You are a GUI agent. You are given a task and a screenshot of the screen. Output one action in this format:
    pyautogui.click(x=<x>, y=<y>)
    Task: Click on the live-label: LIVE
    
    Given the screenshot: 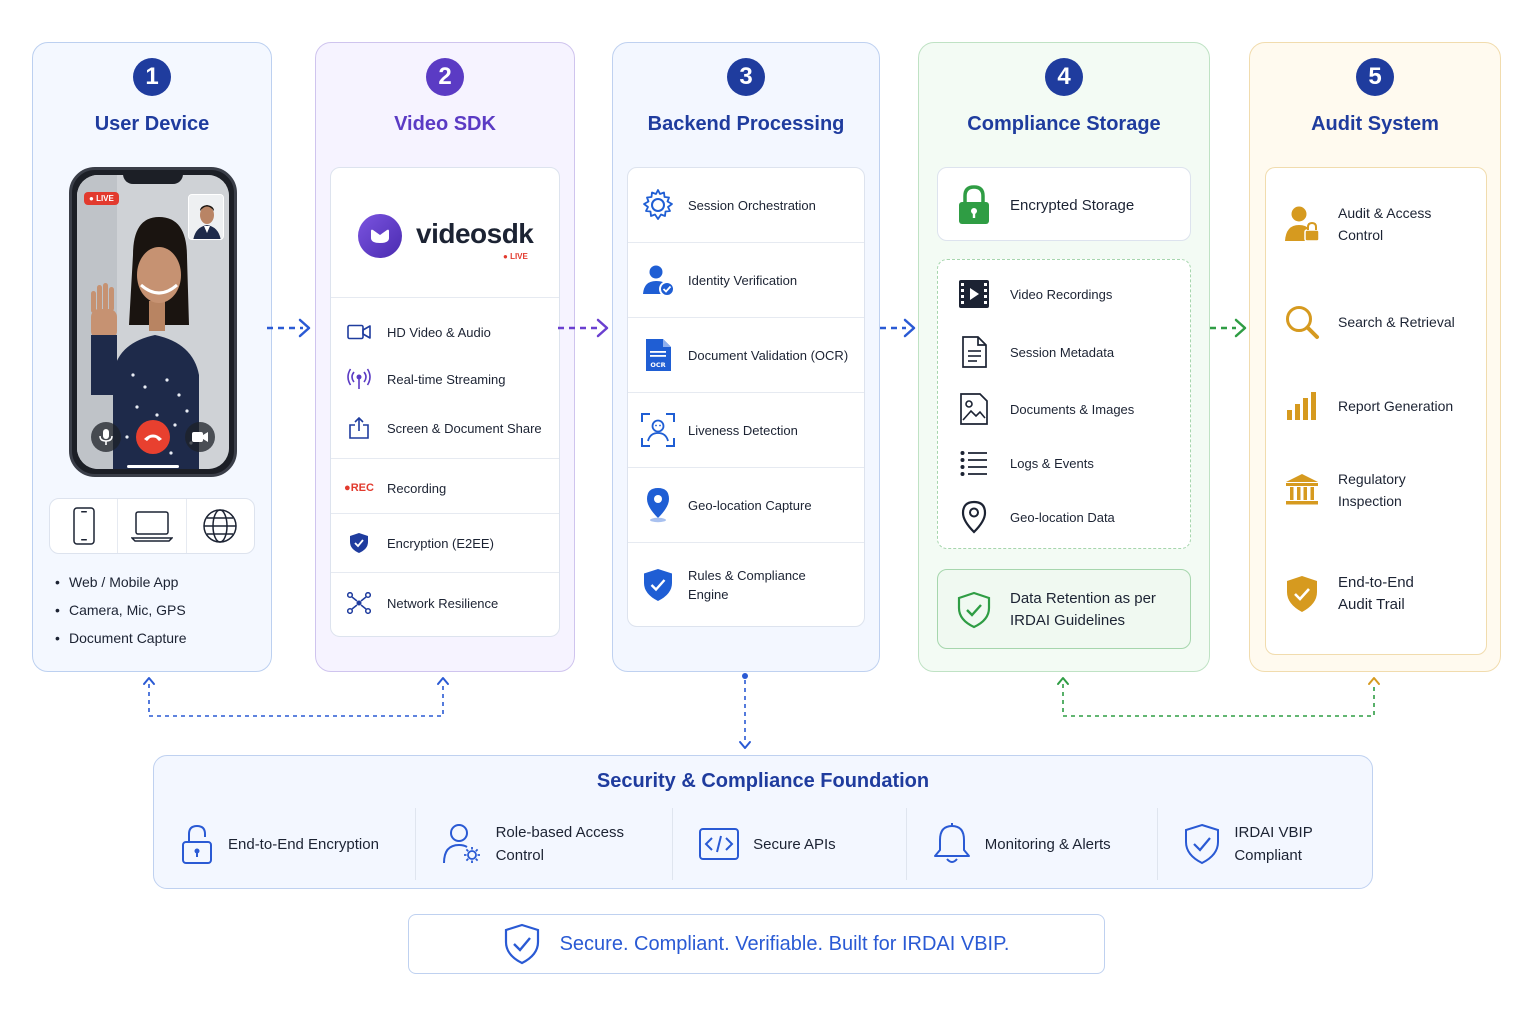 What is the action you would take?
    pyautogui.click(x=105, y=198)
    